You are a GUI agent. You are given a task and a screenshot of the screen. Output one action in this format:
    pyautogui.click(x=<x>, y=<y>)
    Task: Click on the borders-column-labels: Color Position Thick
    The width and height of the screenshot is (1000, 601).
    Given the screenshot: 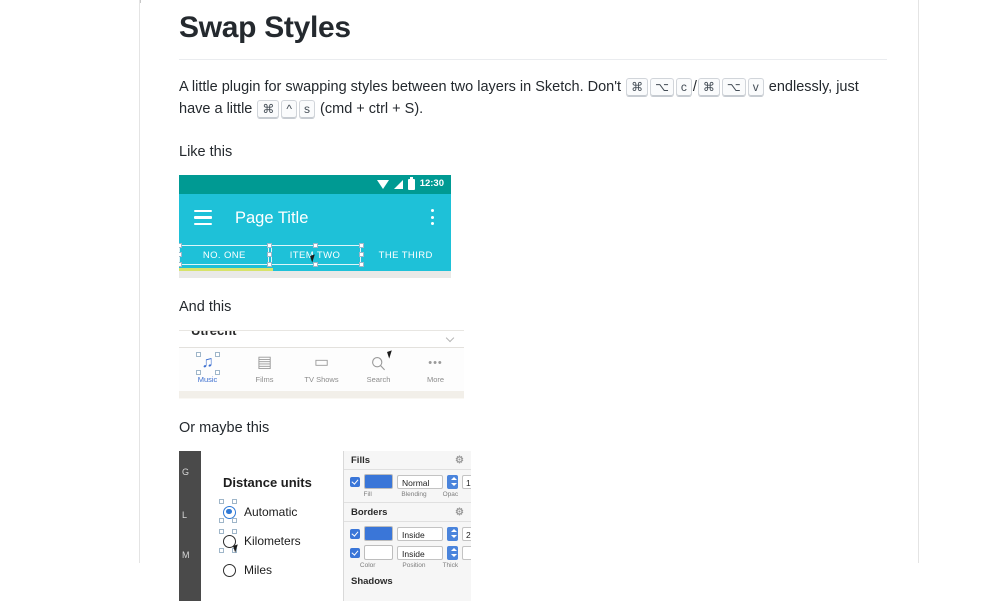 What is the action you would take?
    pyautogui.click(x=407, y=566)
    